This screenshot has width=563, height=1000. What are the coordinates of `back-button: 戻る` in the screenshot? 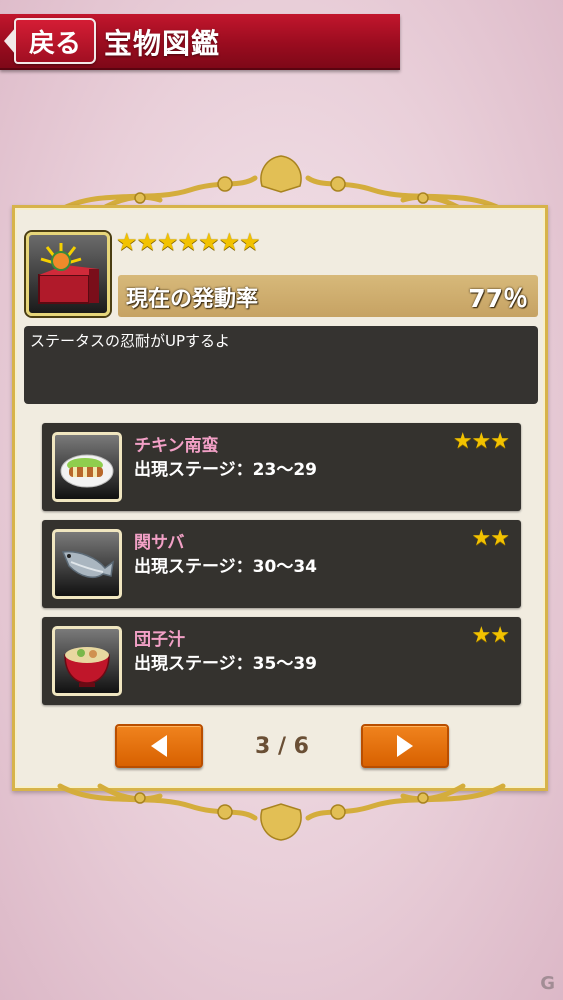 It's located at (50, 41).